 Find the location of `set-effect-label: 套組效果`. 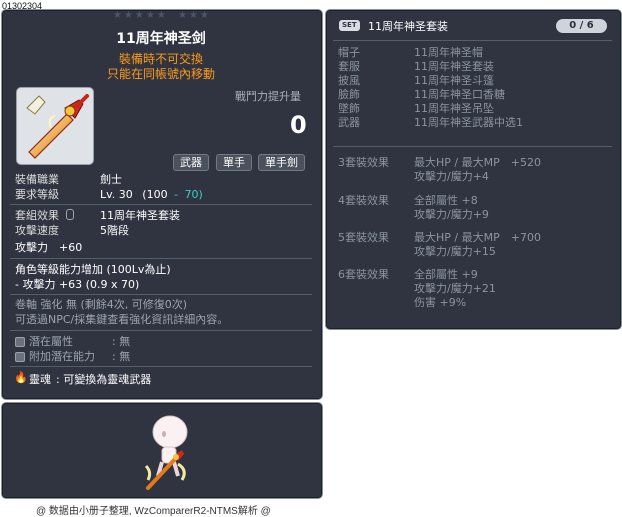

set-effect-label: 套組效果 is located at coordinates (44, 215).